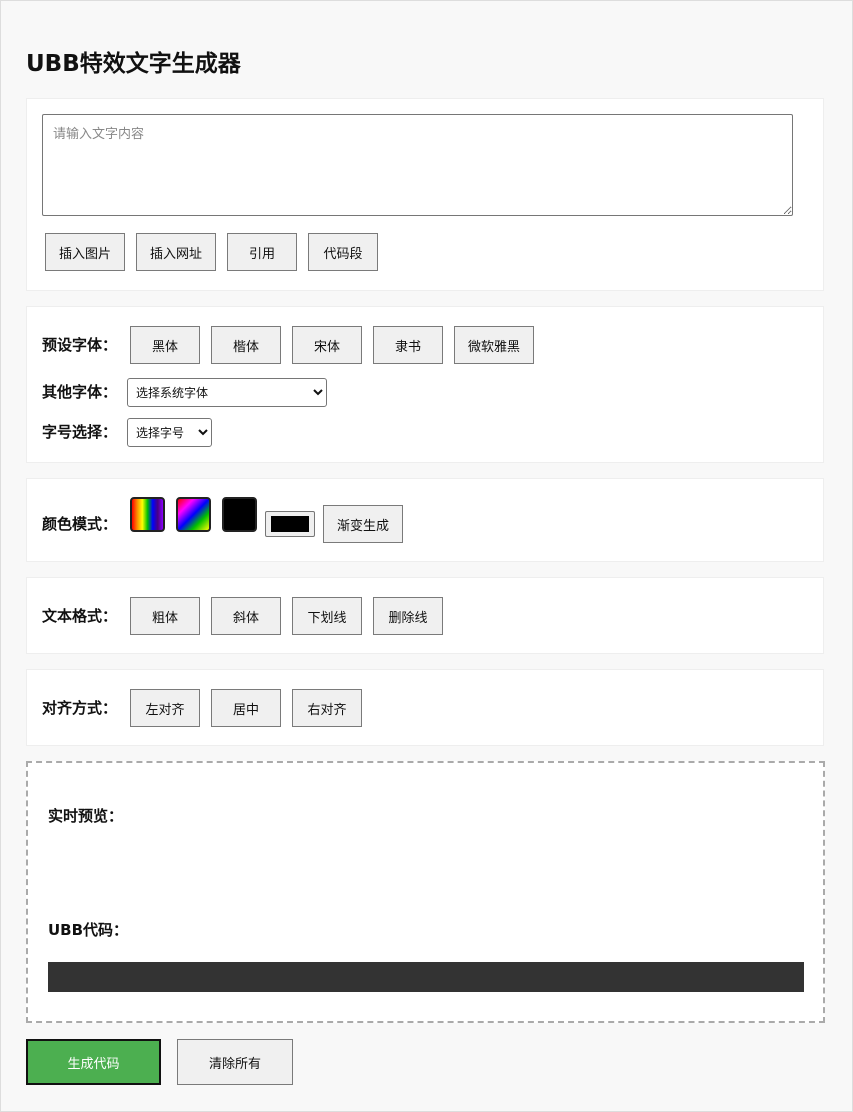 The height and width of the screenshot is (1112, 853). Describe the element at coordinates (133, 64) in the screenshot. I see `page-title: UBB特效文字生成器` at that location.